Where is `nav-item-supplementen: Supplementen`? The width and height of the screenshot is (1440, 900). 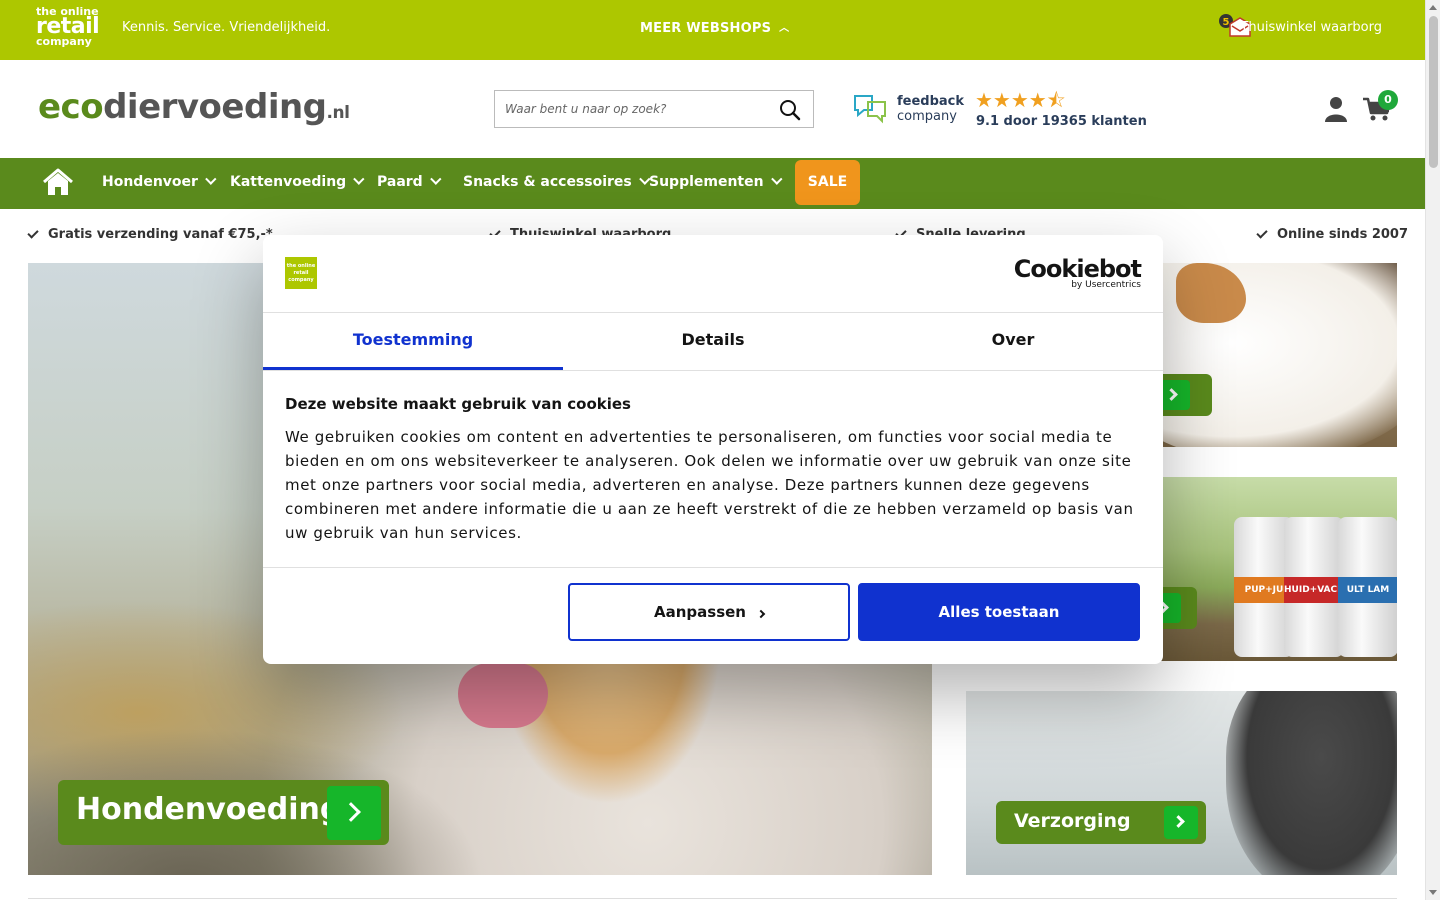
nav-item-supplementen: Supplementen is located at coordinates (716, 181).